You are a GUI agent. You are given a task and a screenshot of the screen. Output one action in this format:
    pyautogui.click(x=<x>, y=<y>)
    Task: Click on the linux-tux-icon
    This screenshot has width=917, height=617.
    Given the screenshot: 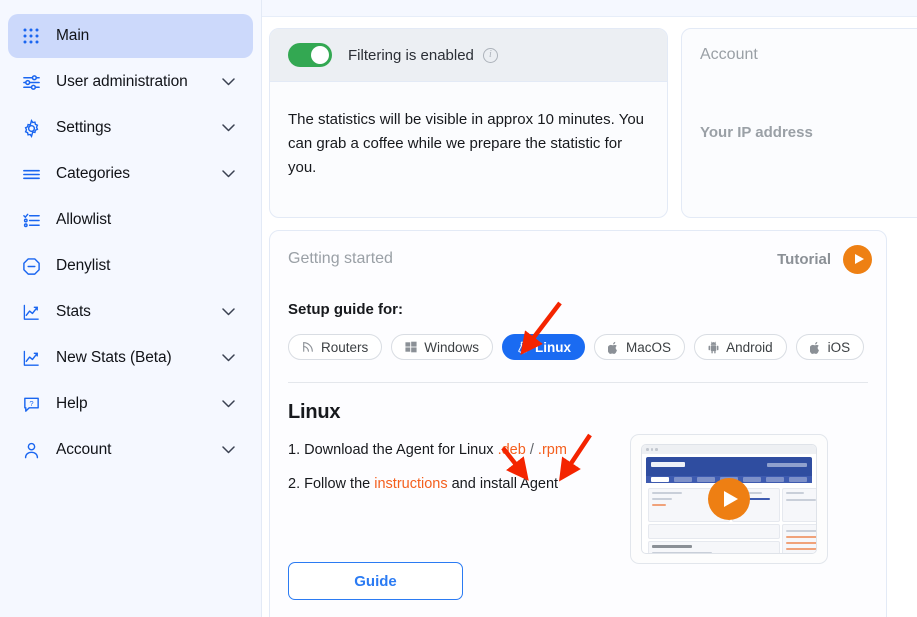 What is the action you would take?
    pyautogui.click(x=522, y=347)
    